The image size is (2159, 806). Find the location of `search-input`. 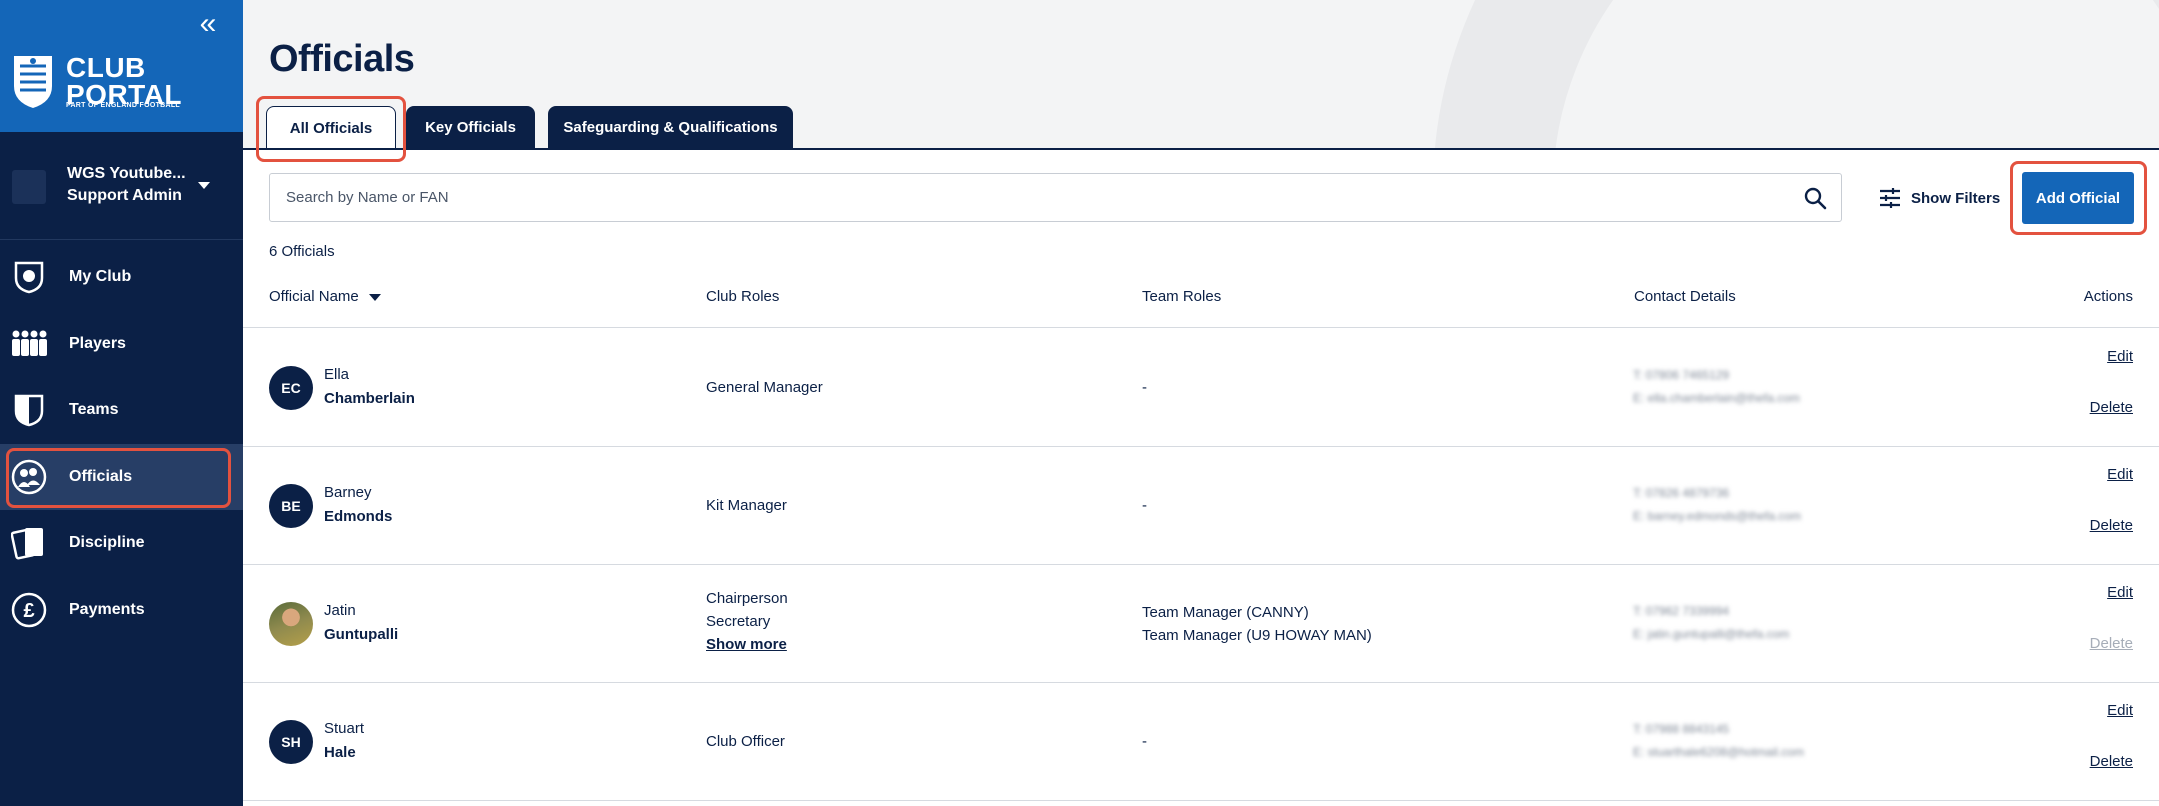

search-input is located at coordinates (1026, 197).